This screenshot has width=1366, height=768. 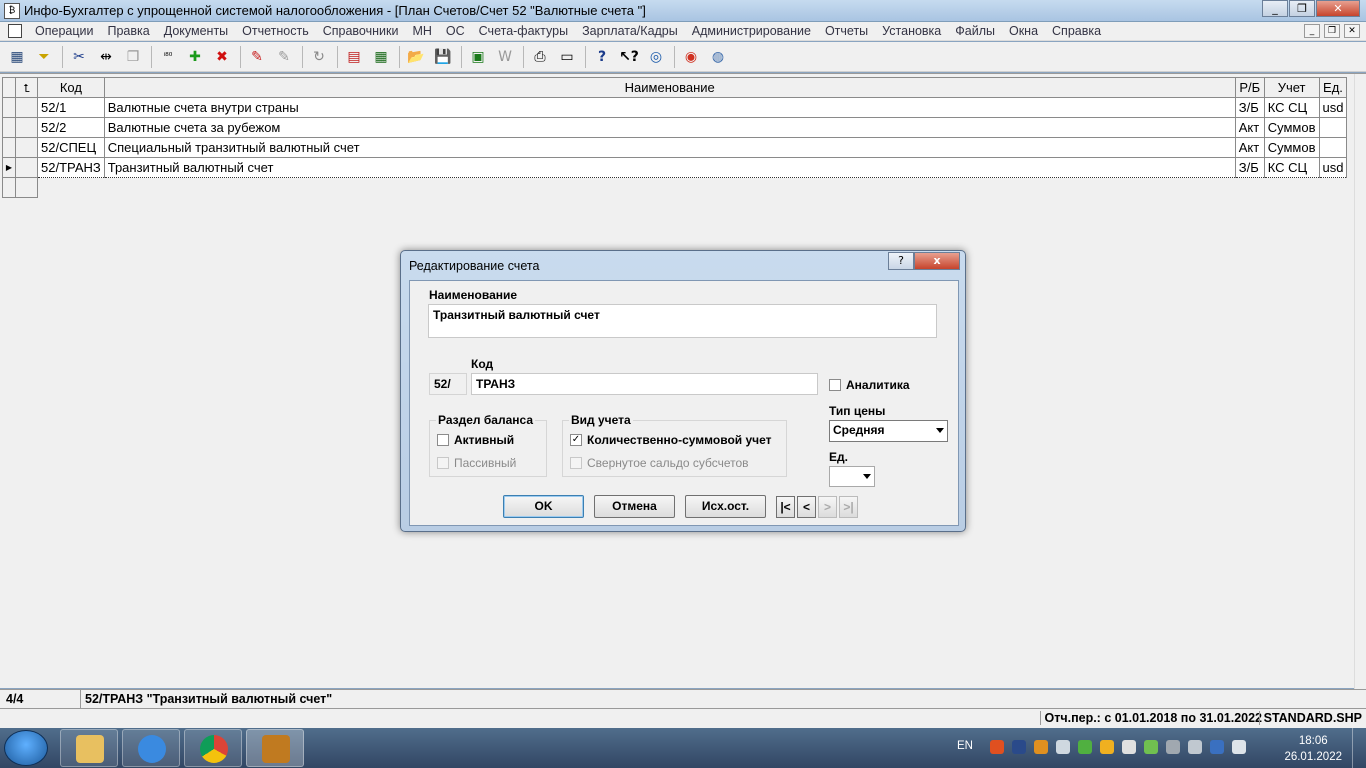 I want to click on minimize-button: _, so click(x=1275, y=8).